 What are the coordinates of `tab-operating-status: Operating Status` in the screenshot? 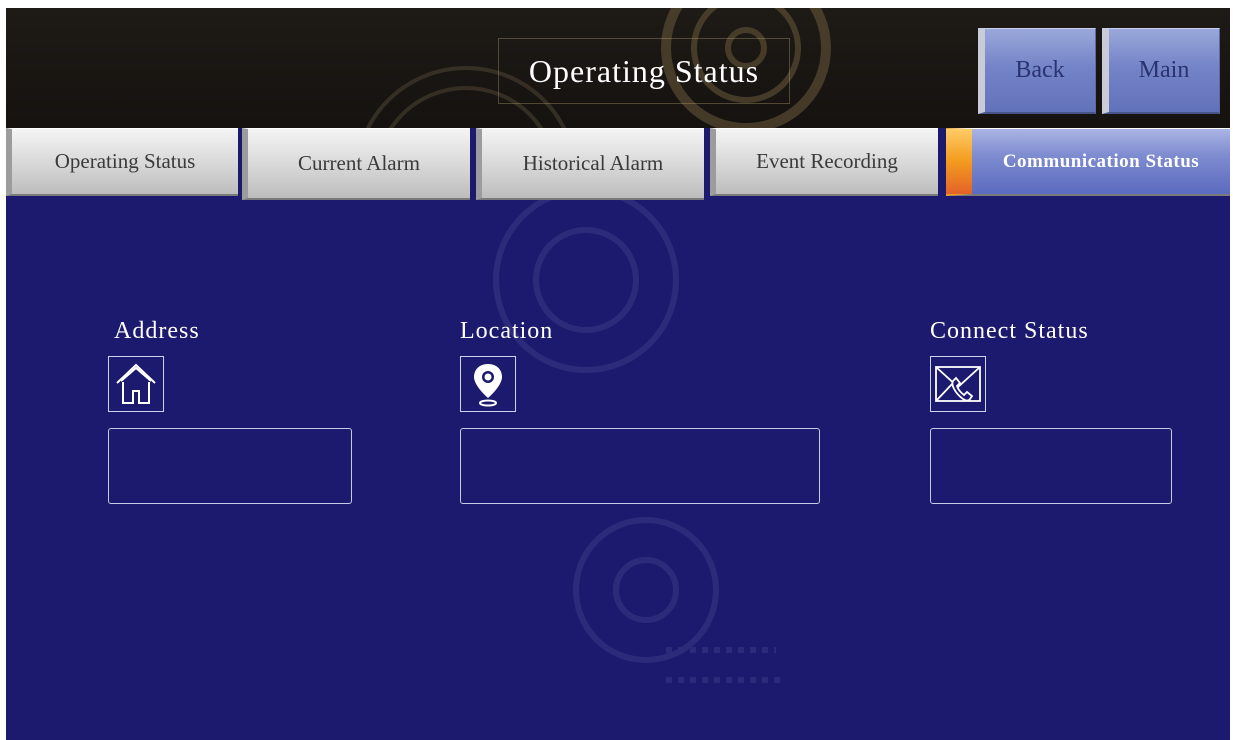 It's located at (122, 162).